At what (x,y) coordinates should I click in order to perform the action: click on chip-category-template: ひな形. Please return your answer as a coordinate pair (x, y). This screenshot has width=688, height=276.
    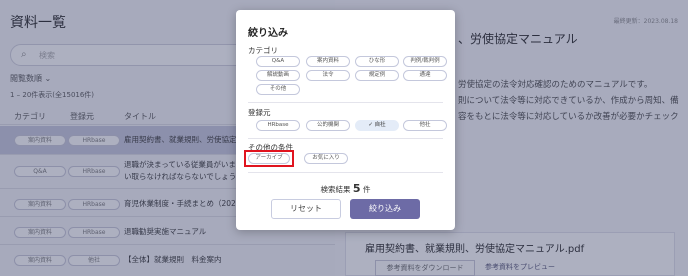
    Looking at the image, I should click on (377, 61).